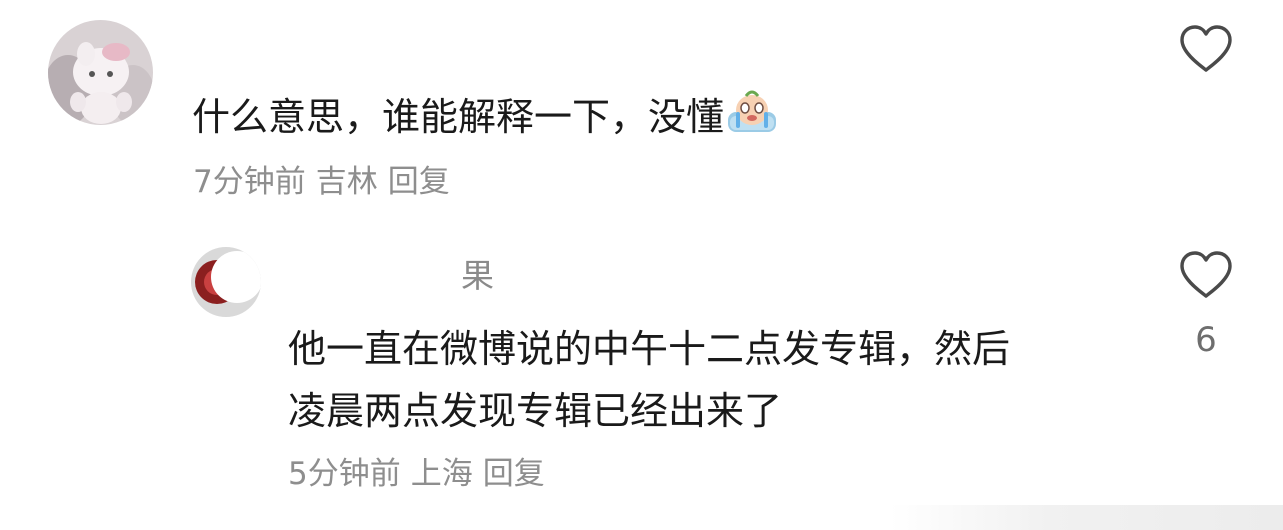 The image size is (1283, 530). I want to click on reply-text: 他一直在微博说的中午十二点发专辑，然后 凌晨两点发现专辑已经出来了, so click(698, 380).